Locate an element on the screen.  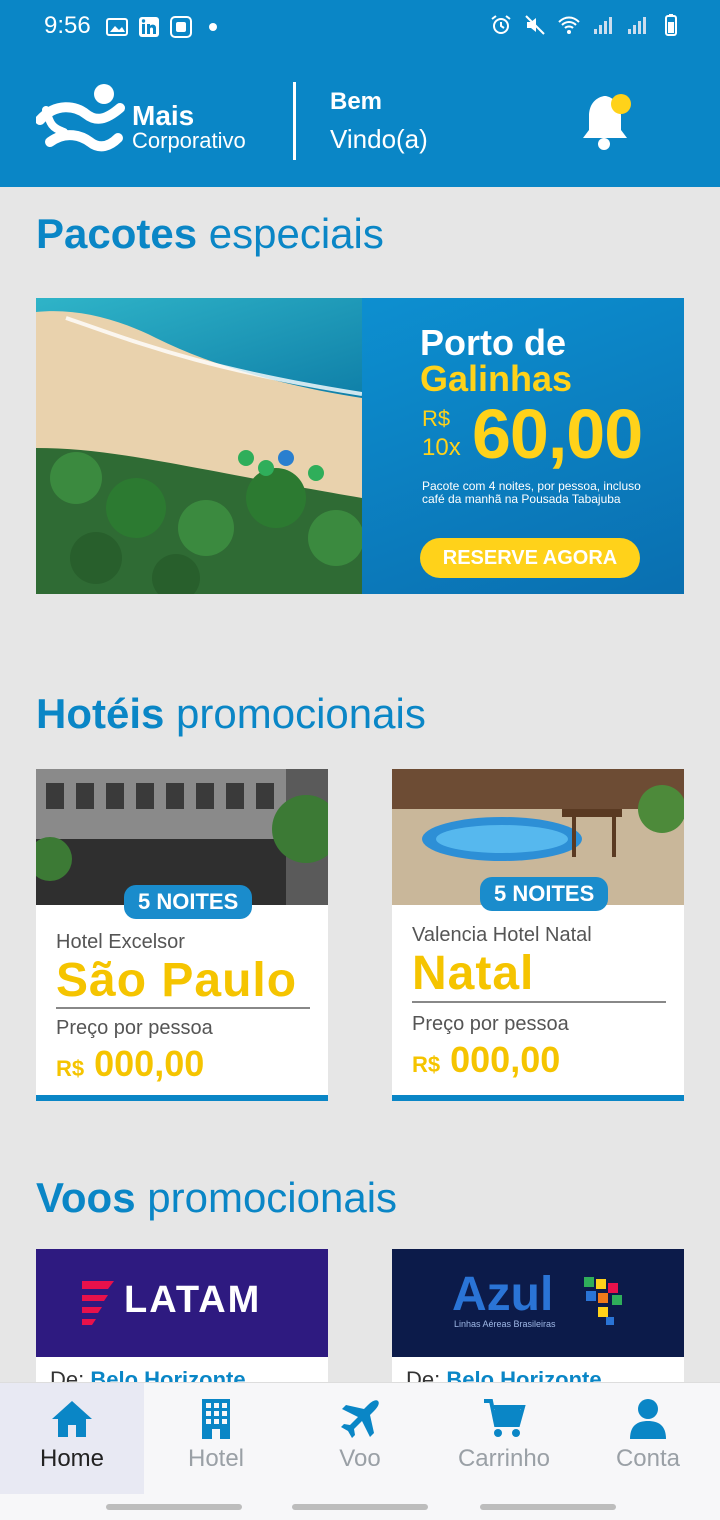
nav-home: Home is located at coordinates (72, 1439).